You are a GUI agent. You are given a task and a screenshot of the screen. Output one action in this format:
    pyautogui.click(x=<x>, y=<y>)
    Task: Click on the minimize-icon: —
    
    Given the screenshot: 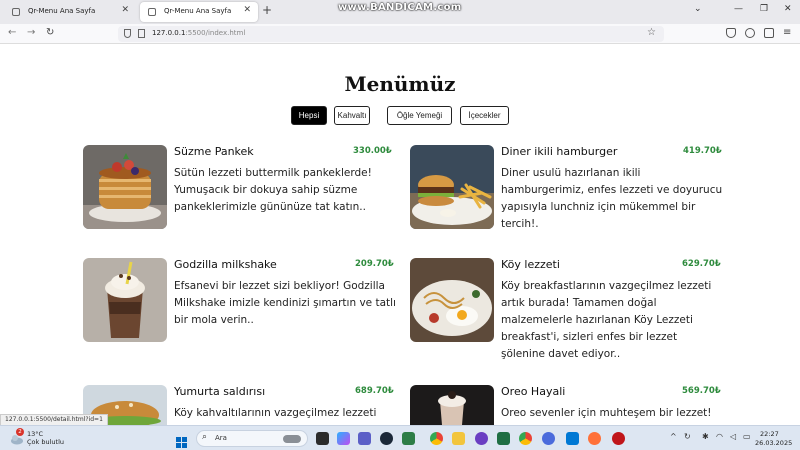 What is the action you would take?
    pyautogui.click(x=738, y=9)
    